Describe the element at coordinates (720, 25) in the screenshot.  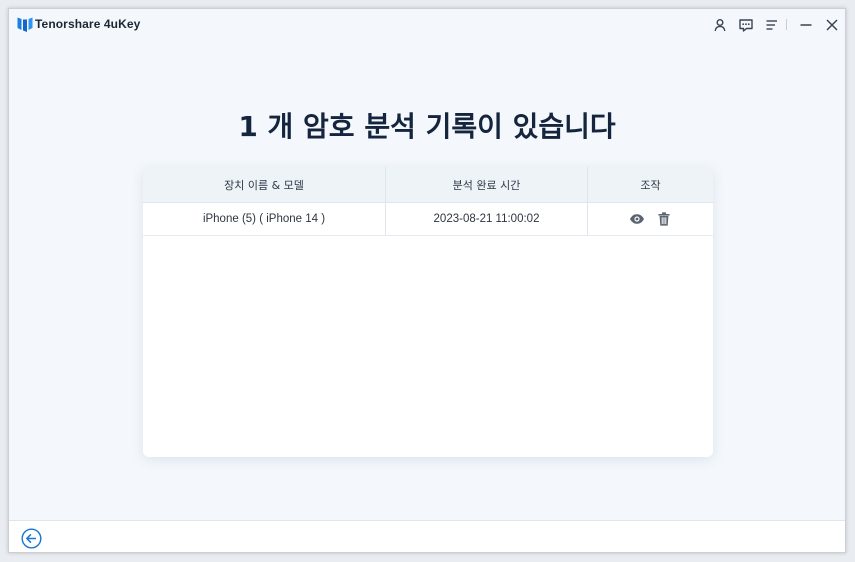
I see `account-icon` at that location.